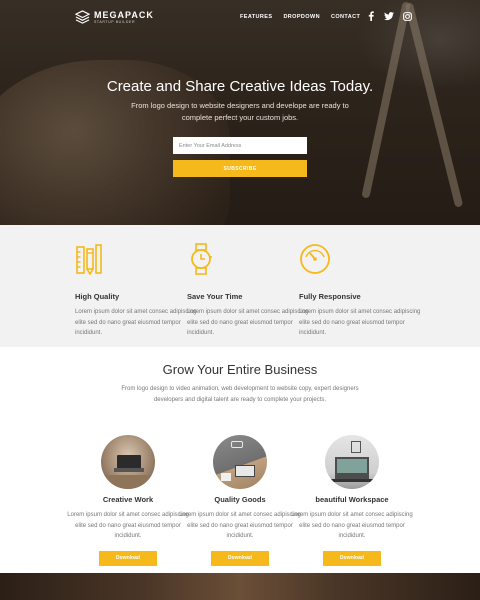 The image size is (480, 600). I want to click on creative-work-image, so click(128, 462).